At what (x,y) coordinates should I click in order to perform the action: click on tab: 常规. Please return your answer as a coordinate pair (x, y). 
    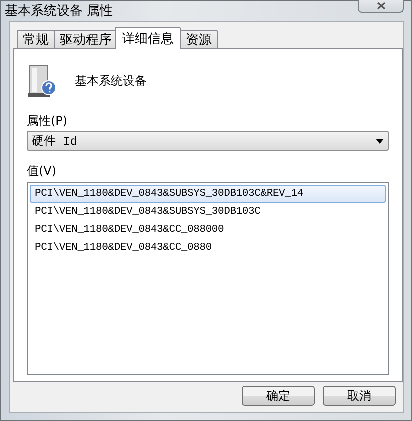
    Looking at the image, I should click on (36, 39).